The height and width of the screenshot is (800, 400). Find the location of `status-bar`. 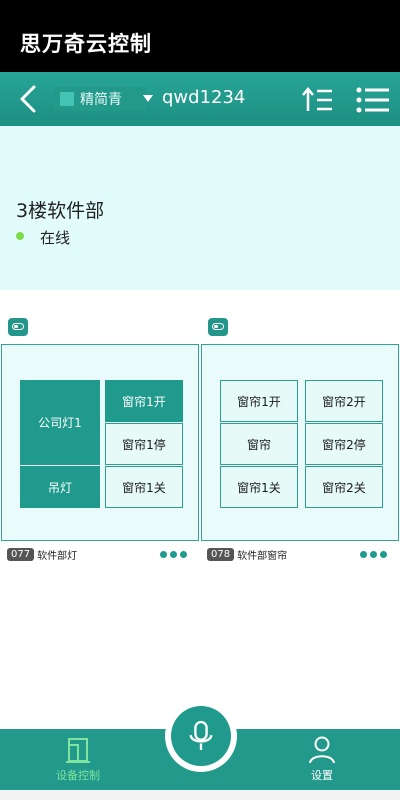

status-bar is located at coordinates (200, 4).